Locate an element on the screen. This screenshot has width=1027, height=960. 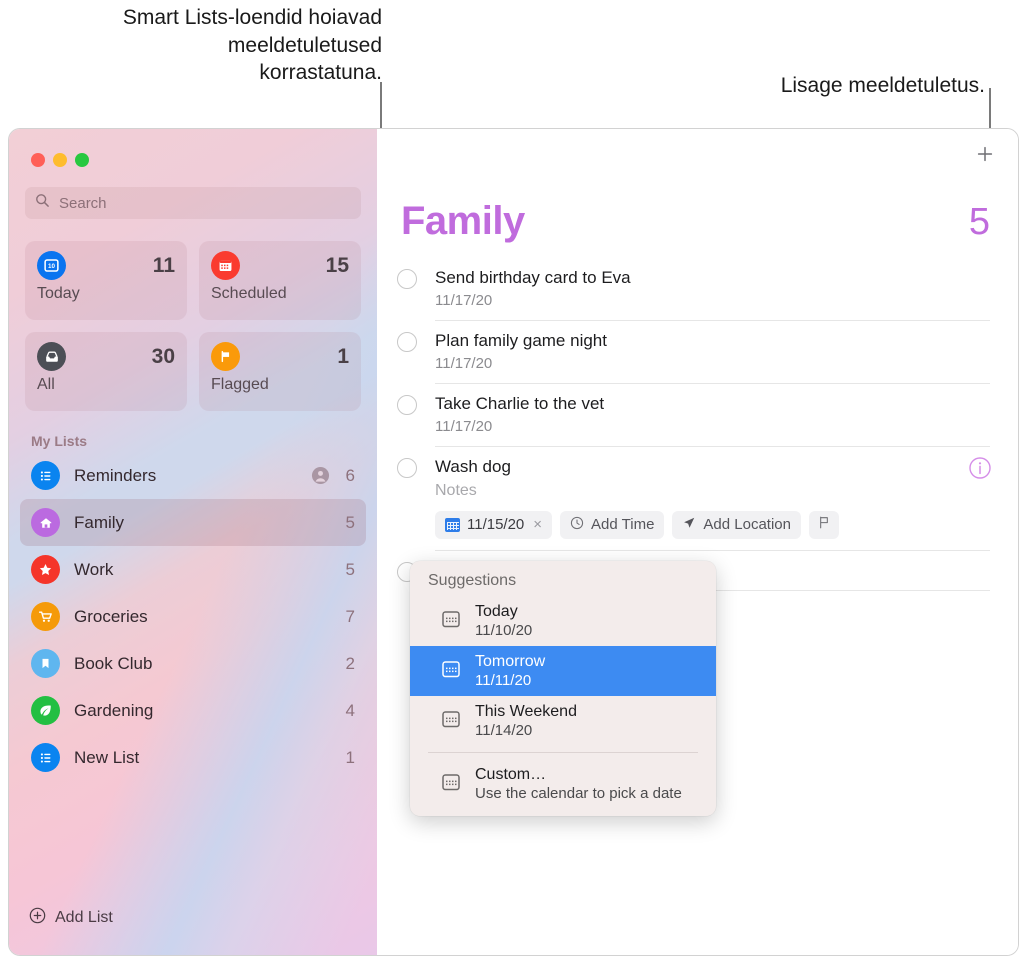
close-button is located at coordinates (38, 160).